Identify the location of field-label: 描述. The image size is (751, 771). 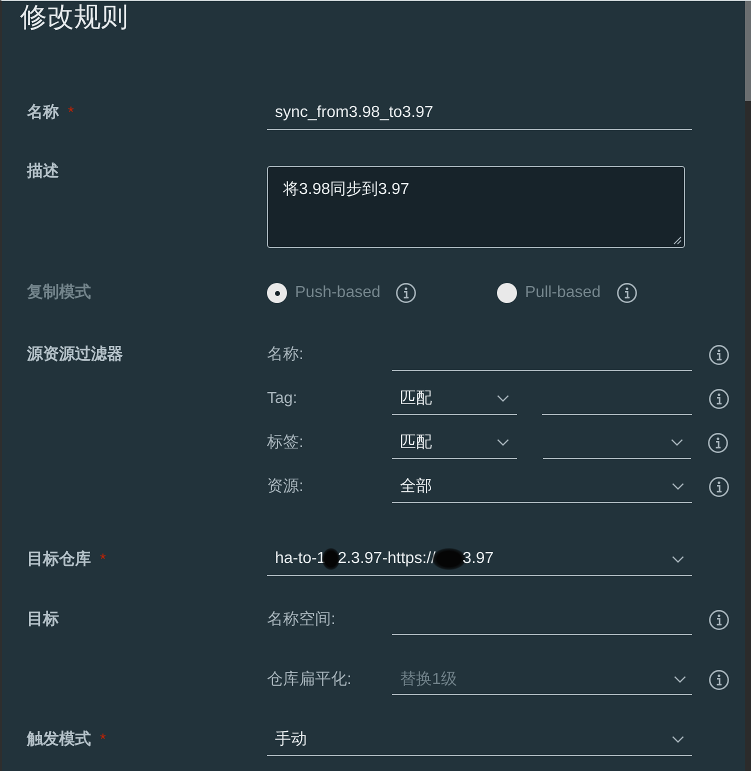
(43, 172).